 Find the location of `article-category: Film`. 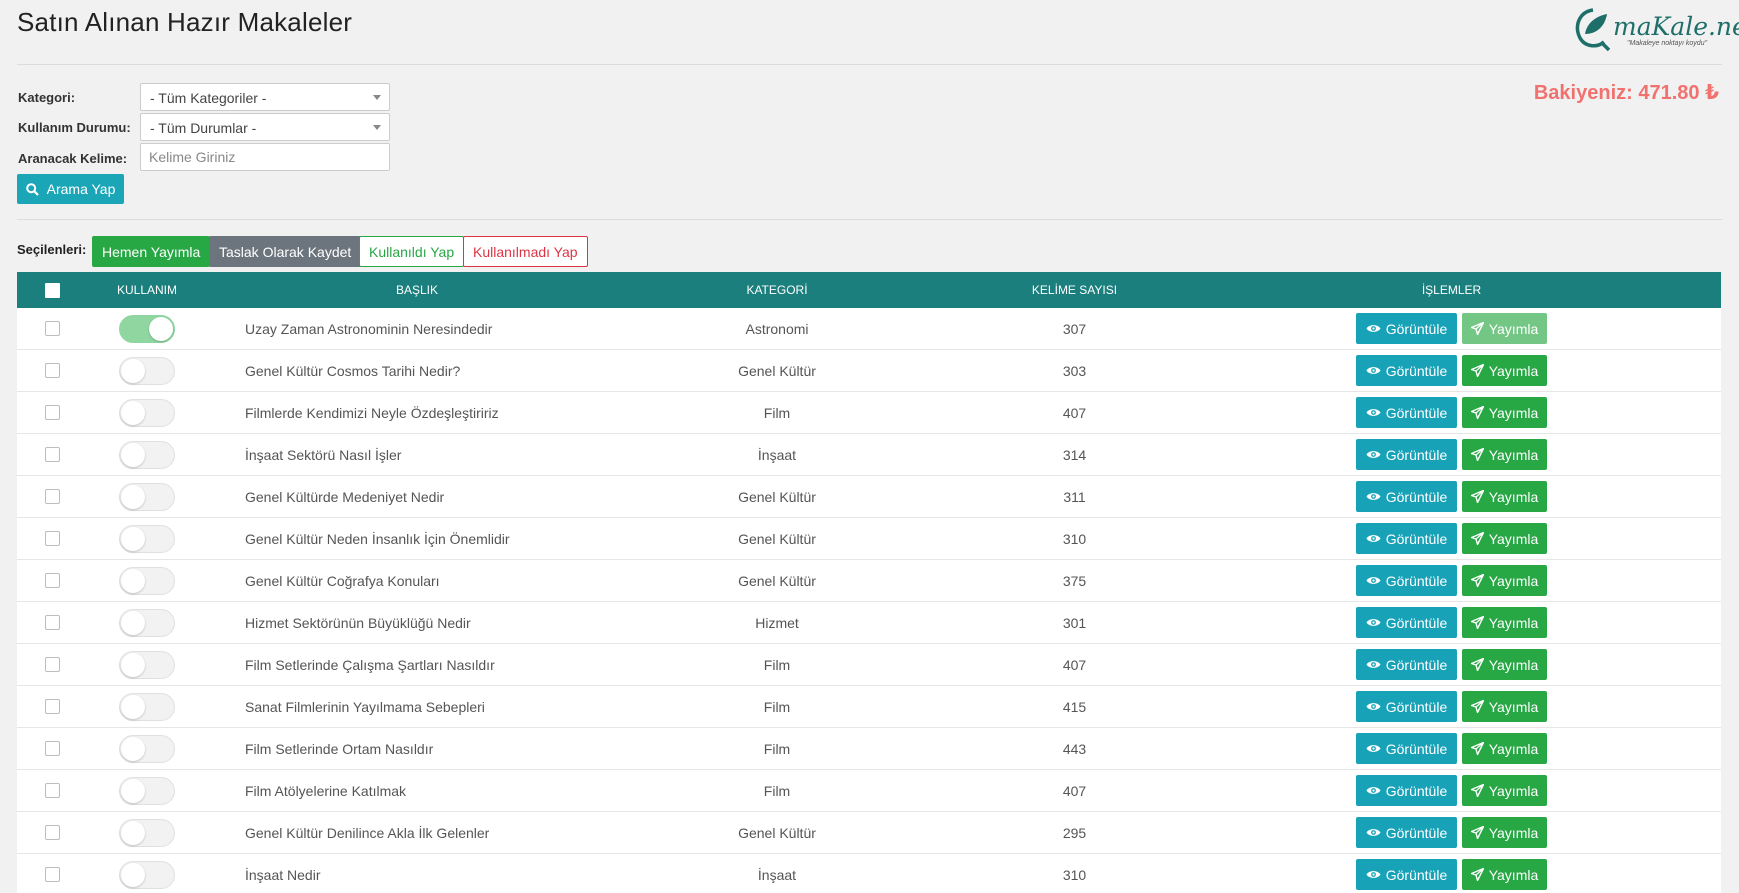

article-category: Film is located at coordinates (777, 412).